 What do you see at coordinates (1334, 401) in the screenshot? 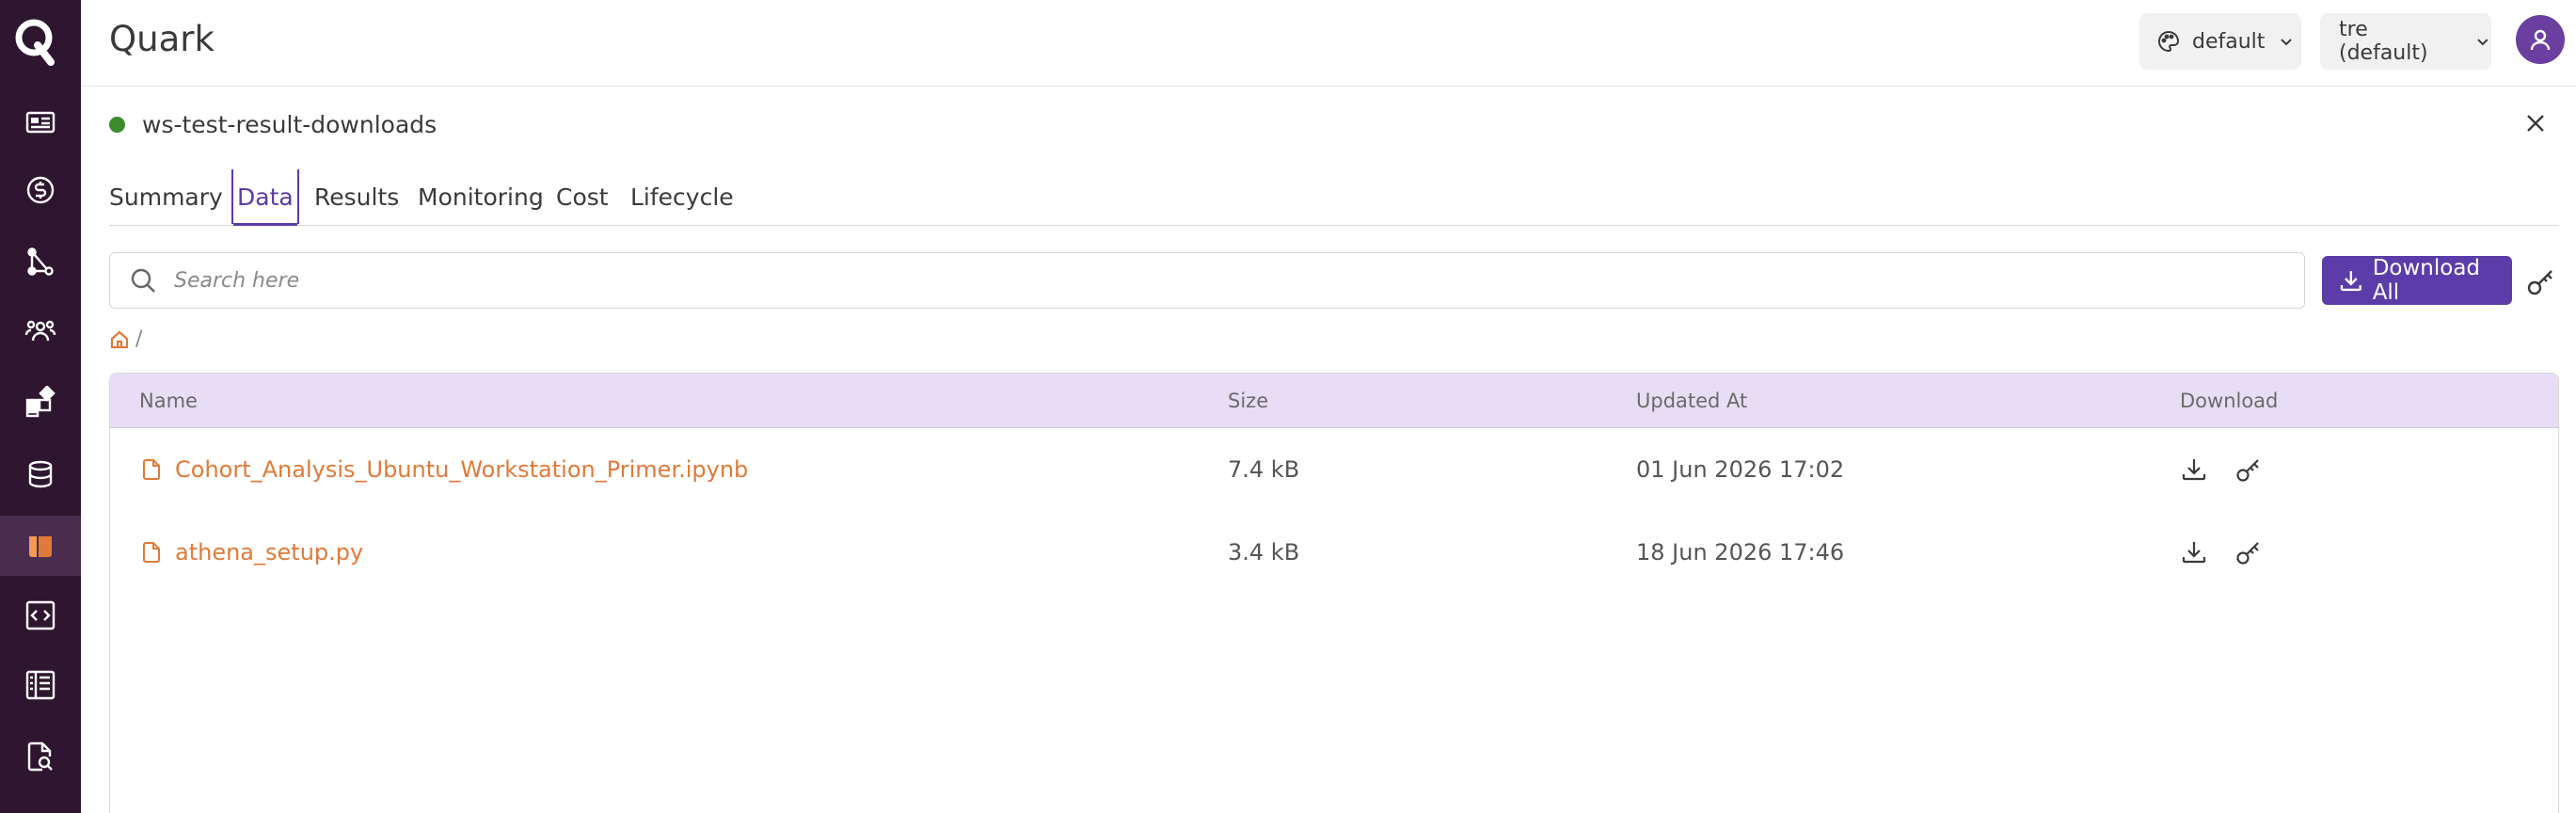
I see `table-header: Name Size Updated At Download` at bounding box center [1334, 401].